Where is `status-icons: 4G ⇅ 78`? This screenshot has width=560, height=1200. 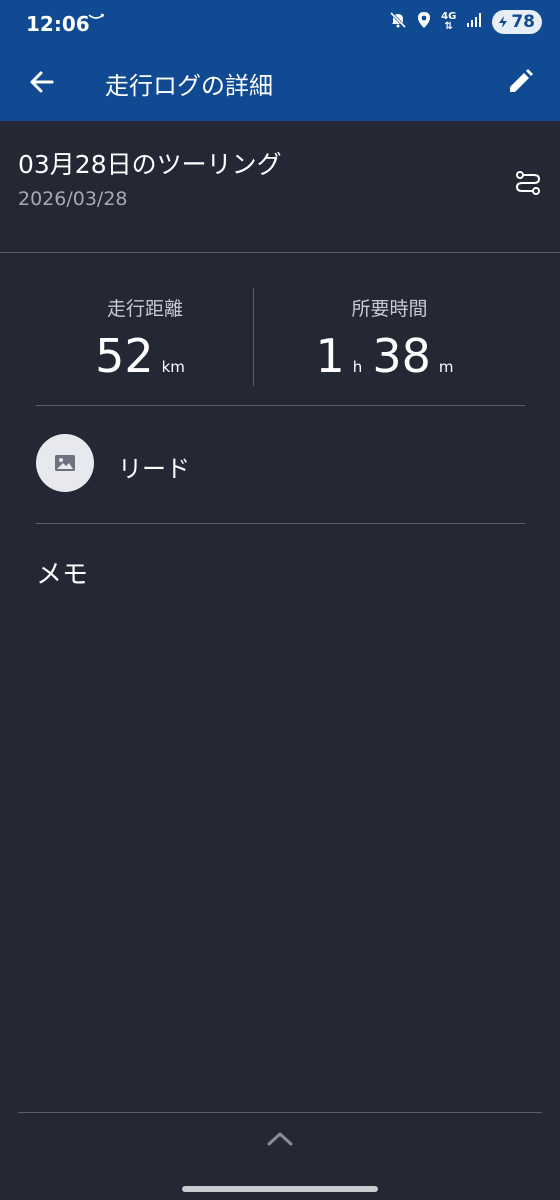
status-icons: 4G ⇅ 78 is located at coordinates (465, 22).